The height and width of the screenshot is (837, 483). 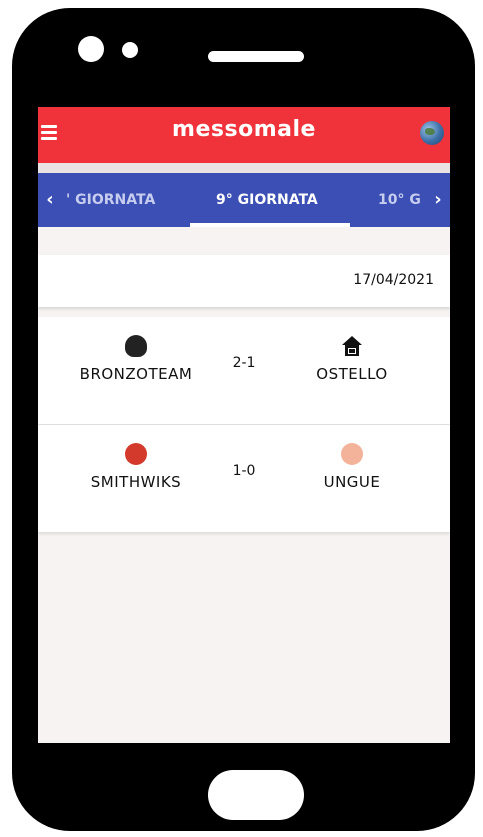 I want to click on active-tab-indicator, so click(x=270, y=225).